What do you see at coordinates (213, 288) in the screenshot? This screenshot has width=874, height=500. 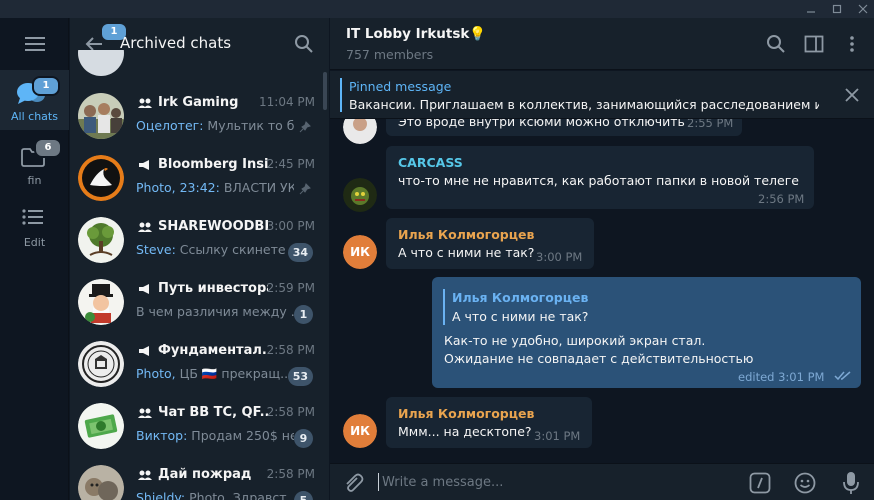 I see `chat-name: Путь инвестора` at bounding box center [213, 288].